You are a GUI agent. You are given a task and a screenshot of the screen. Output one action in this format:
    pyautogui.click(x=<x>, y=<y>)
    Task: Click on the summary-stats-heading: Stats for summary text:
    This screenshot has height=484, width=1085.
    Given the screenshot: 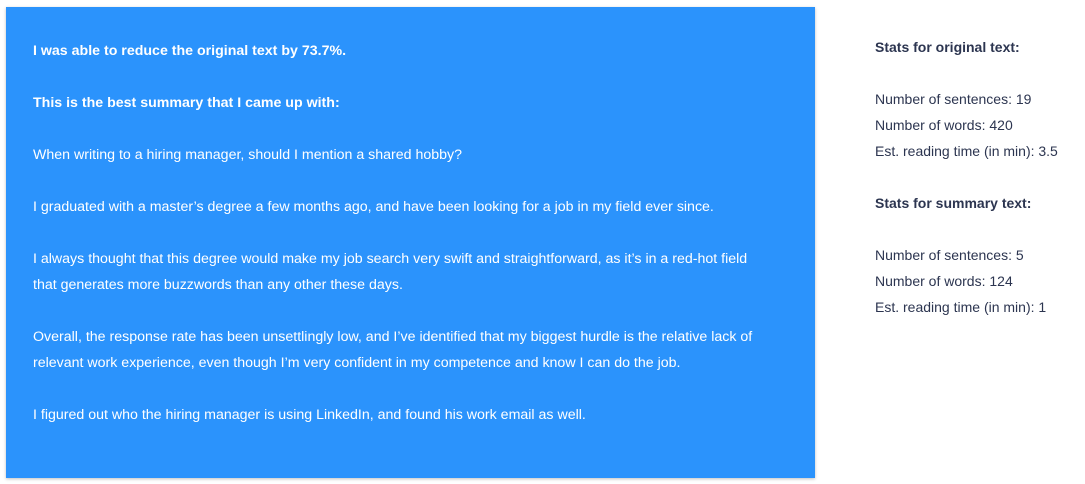 What is the action you would take?
    pyautogui.click(x=953, y=203)
    